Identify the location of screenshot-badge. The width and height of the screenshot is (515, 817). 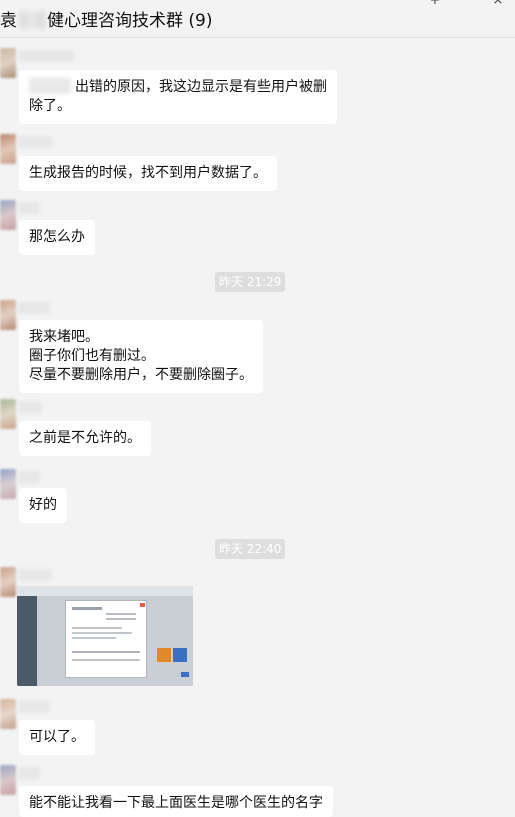
(185, 674).